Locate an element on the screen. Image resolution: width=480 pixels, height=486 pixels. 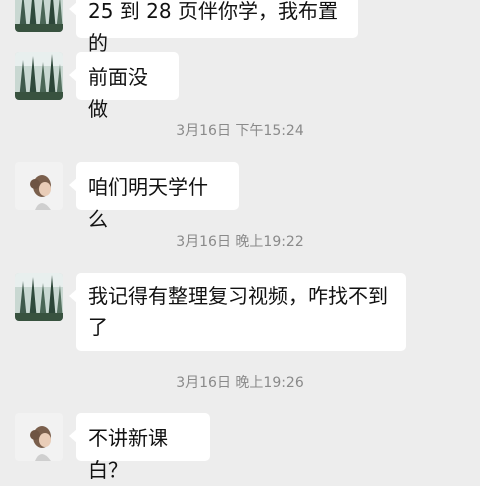
timestamp: 3月16日 晚上19:26 is located at coordinates (240, 383).